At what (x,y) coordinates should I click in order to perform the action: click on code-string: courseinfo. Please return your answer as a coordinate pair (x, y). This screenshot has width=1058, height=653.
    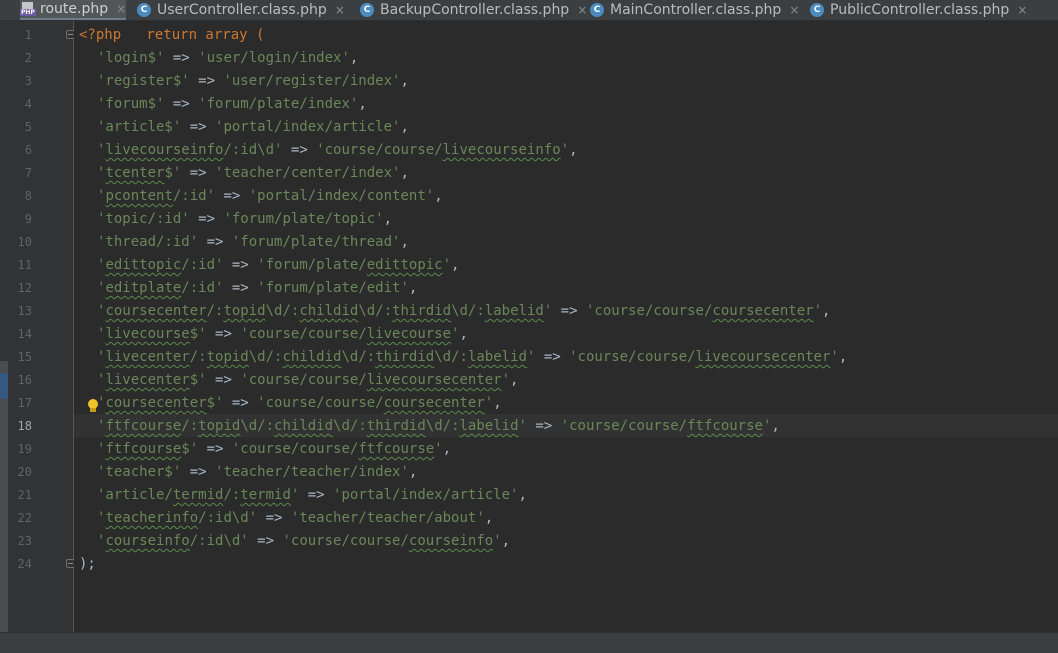
    Looking at the image, I should click on (147, 541).